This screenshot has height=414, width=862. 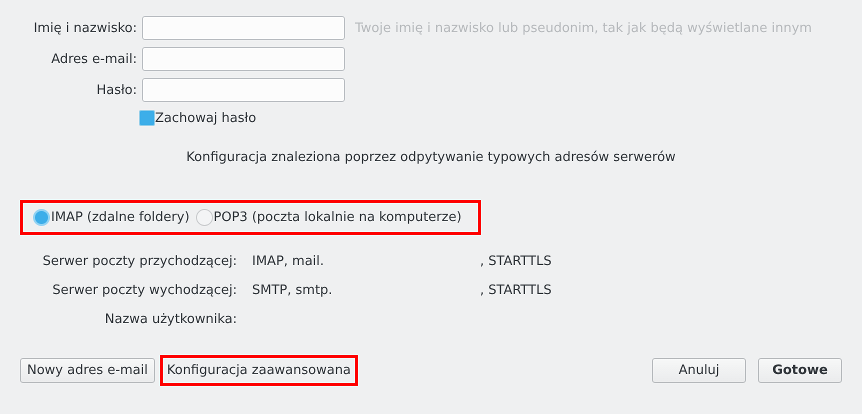 I want to click on detail-label: Serwer poczty przychodzącej:, so click(x=139, y=262).